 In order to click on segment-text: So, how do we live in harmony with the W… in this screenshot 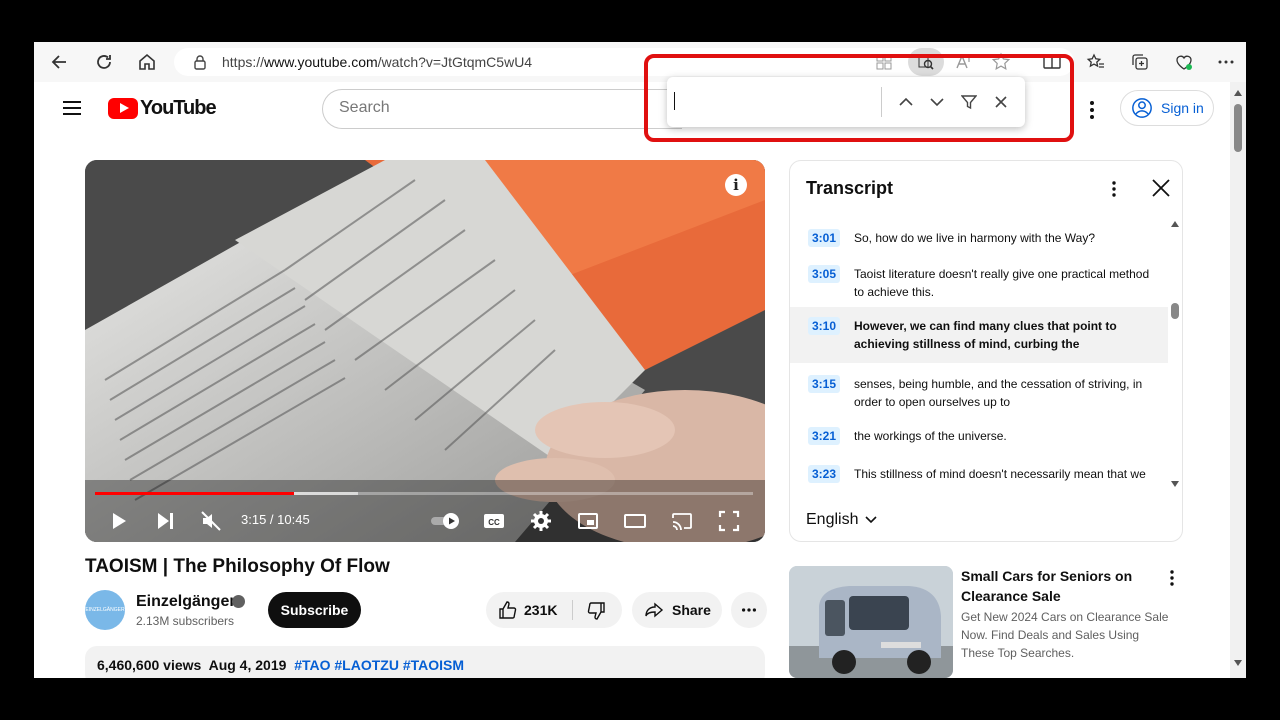, I will do `click(975, 238)`.